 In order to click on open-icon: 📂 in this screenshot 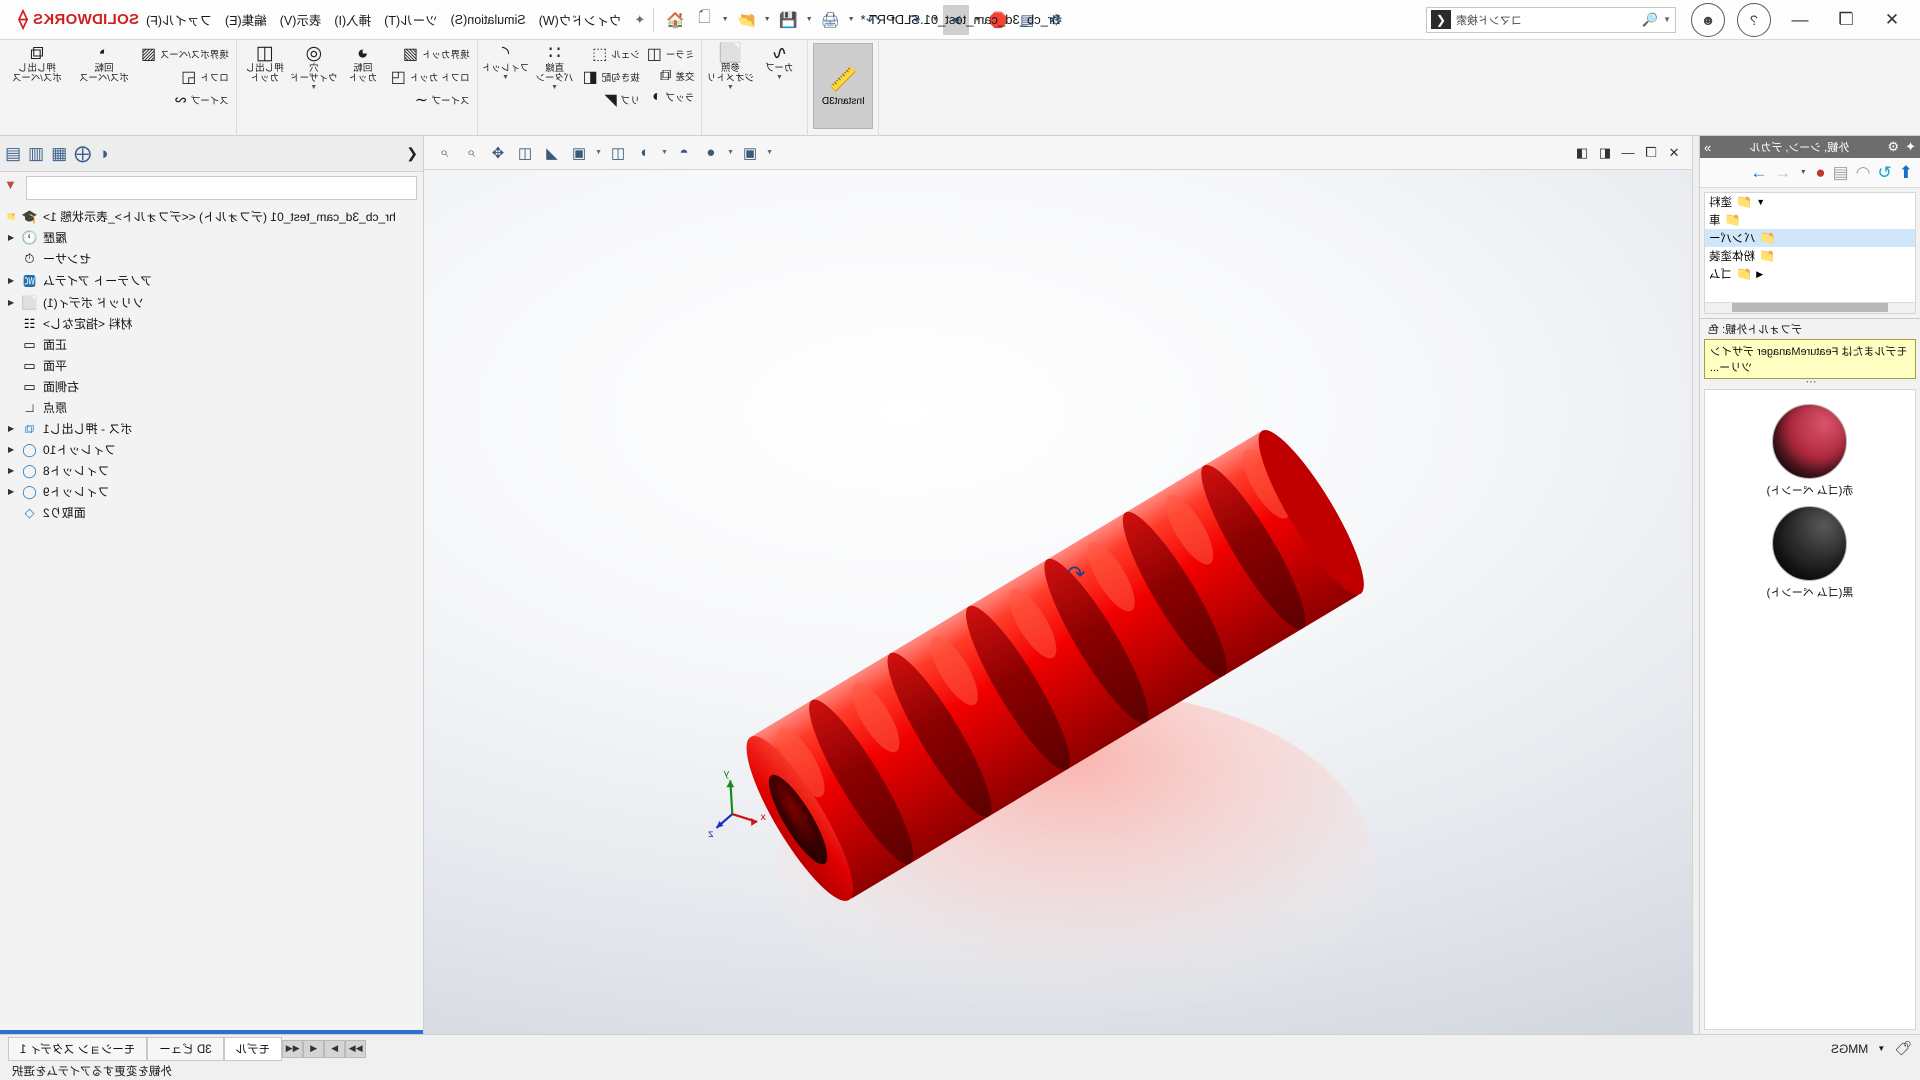, I will do `click(746, 20)`.